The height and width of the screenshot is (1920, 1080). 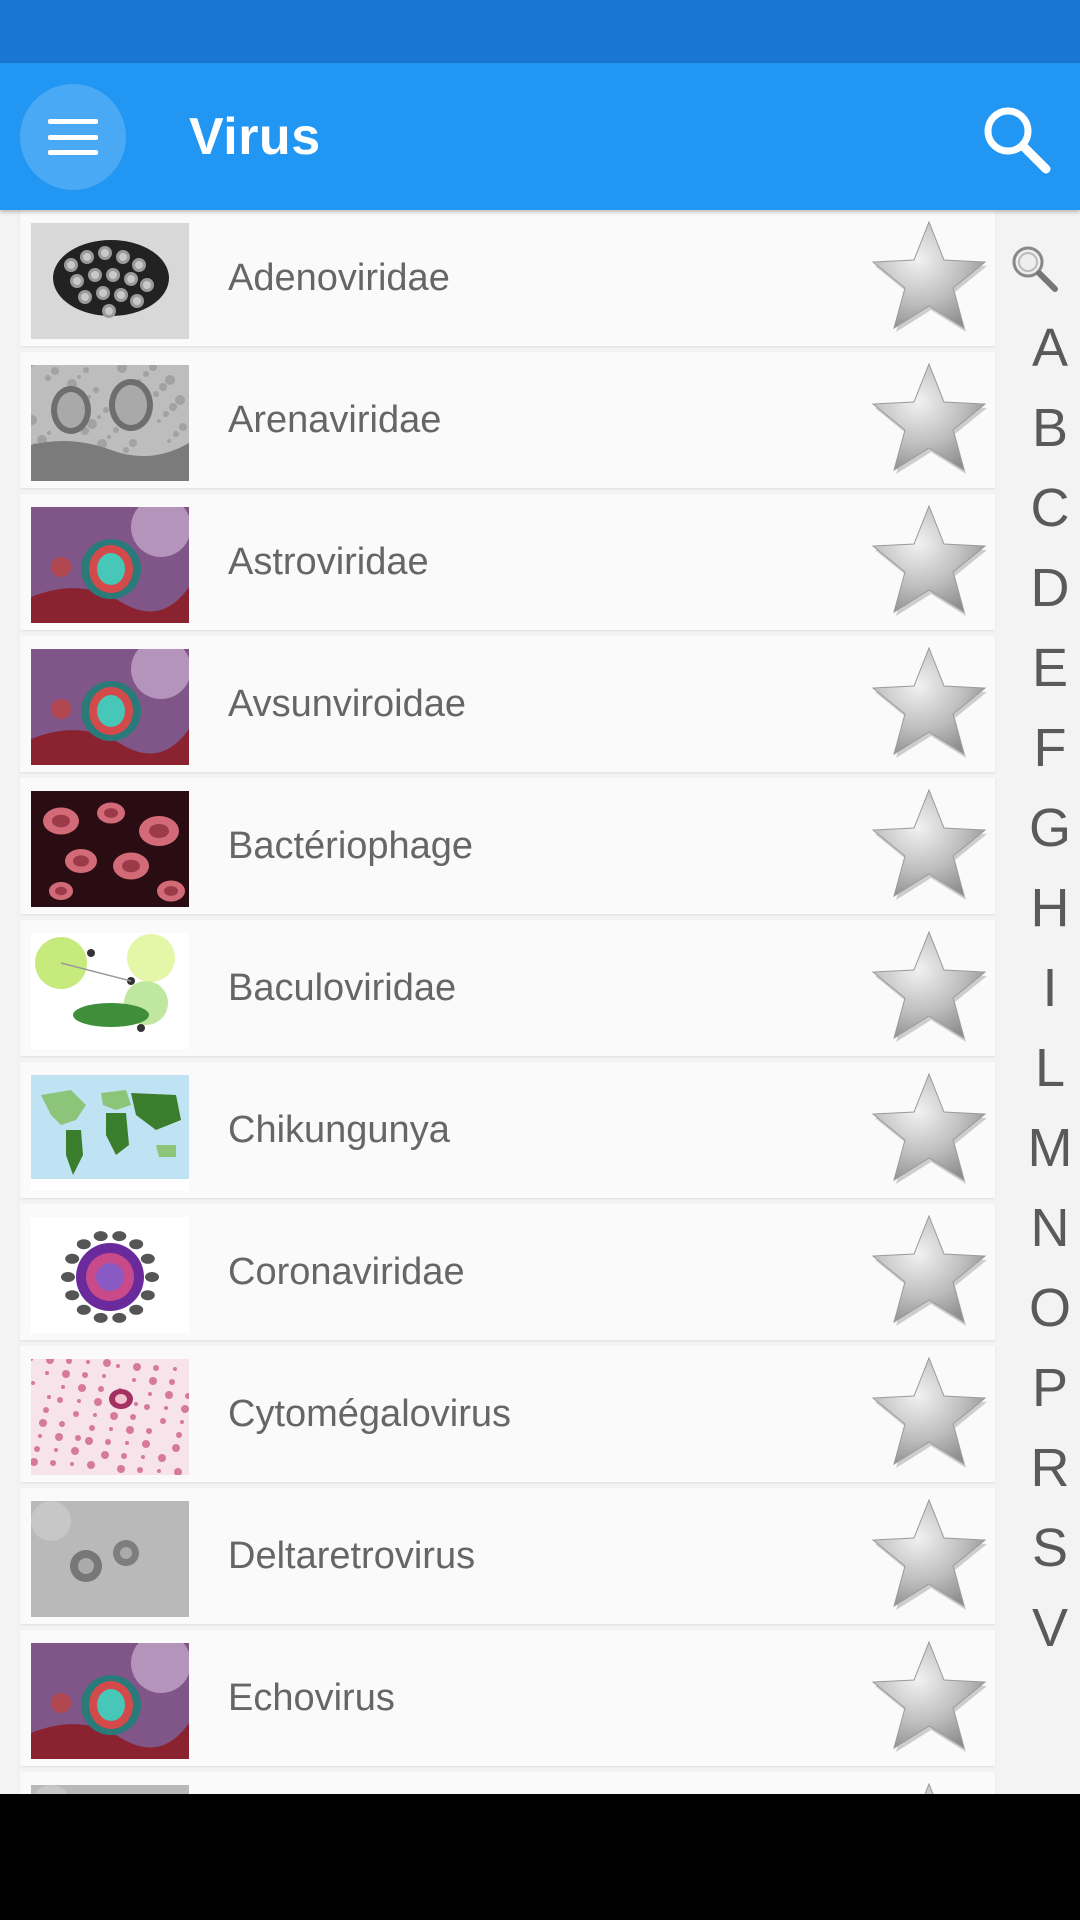 I want to click on app-bar: Virus, so click(x=540, y=136).